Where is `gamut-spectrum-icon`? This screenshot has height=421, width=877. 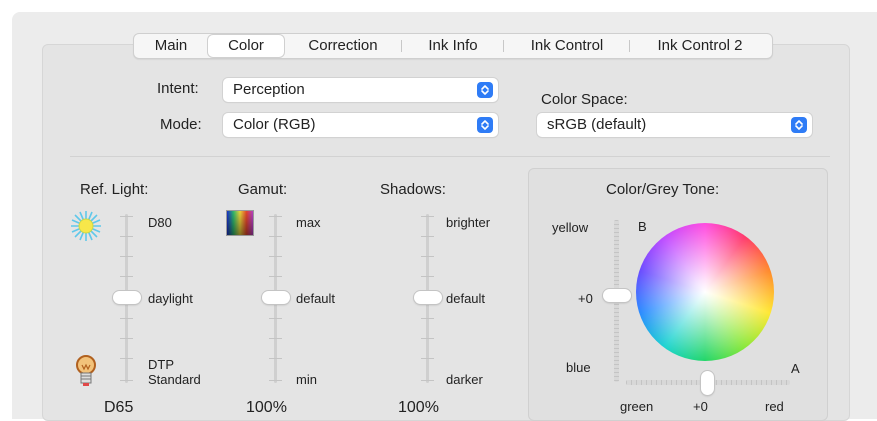 gamut-spectrum-icon is located at coordinates (240, 223).